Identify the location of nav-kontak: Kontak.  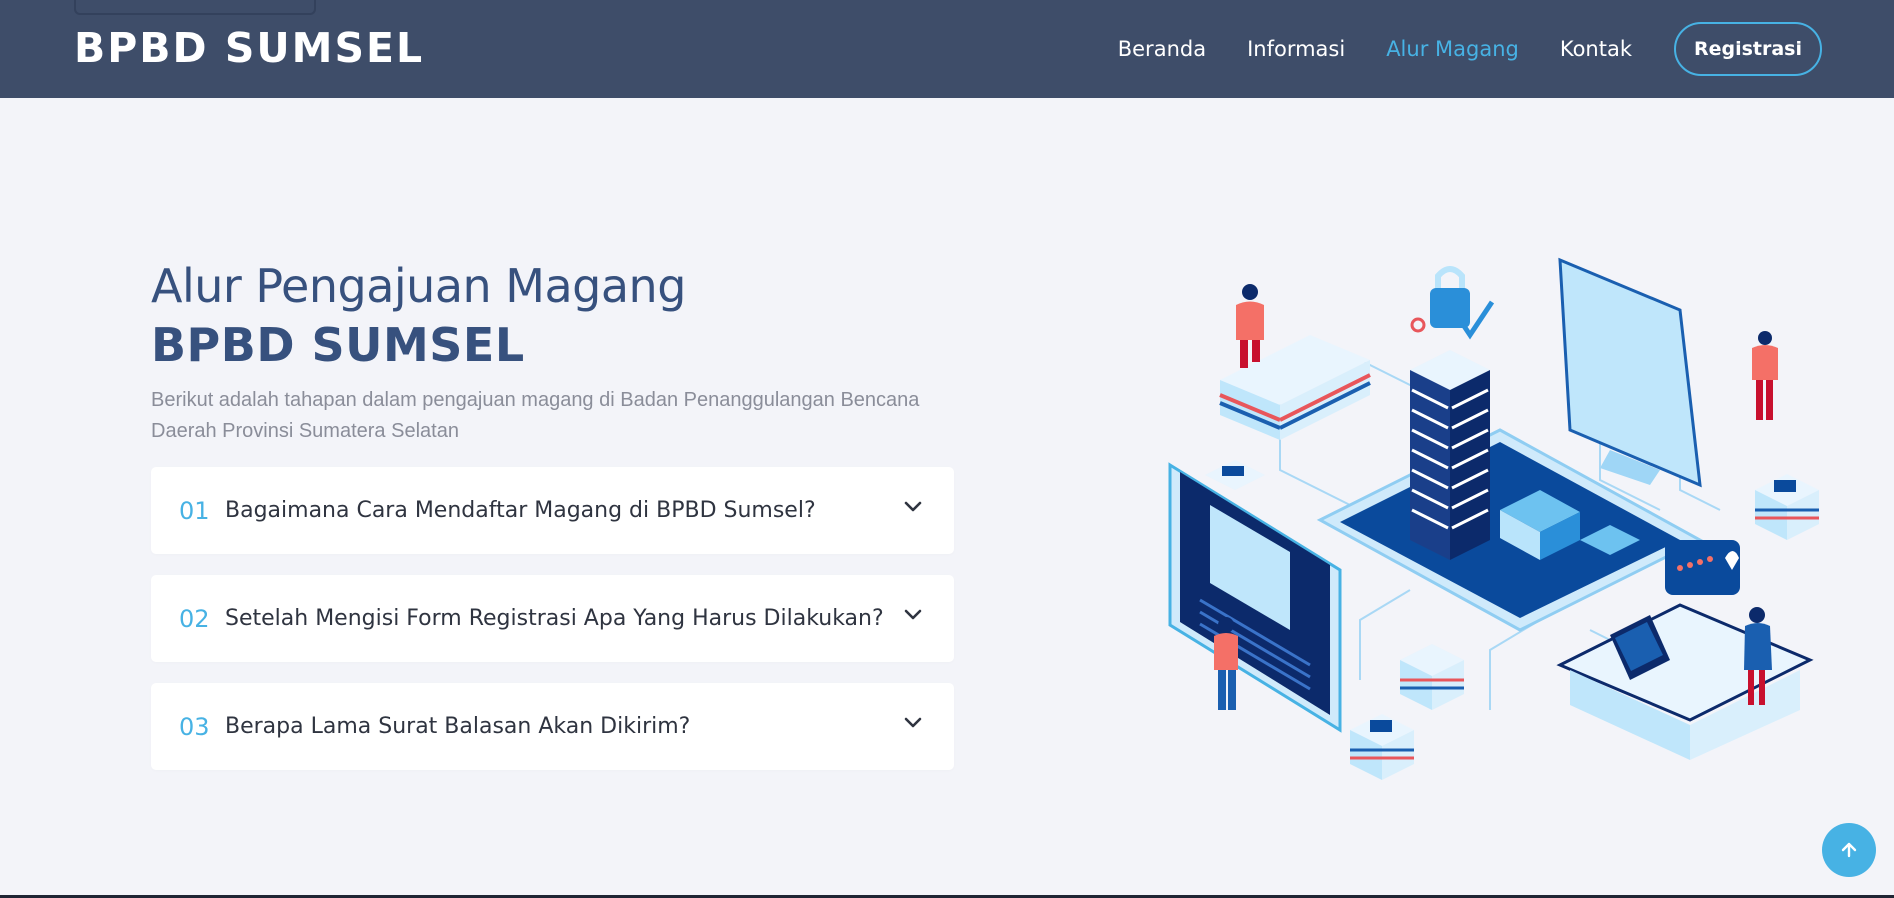
(1596, 49).